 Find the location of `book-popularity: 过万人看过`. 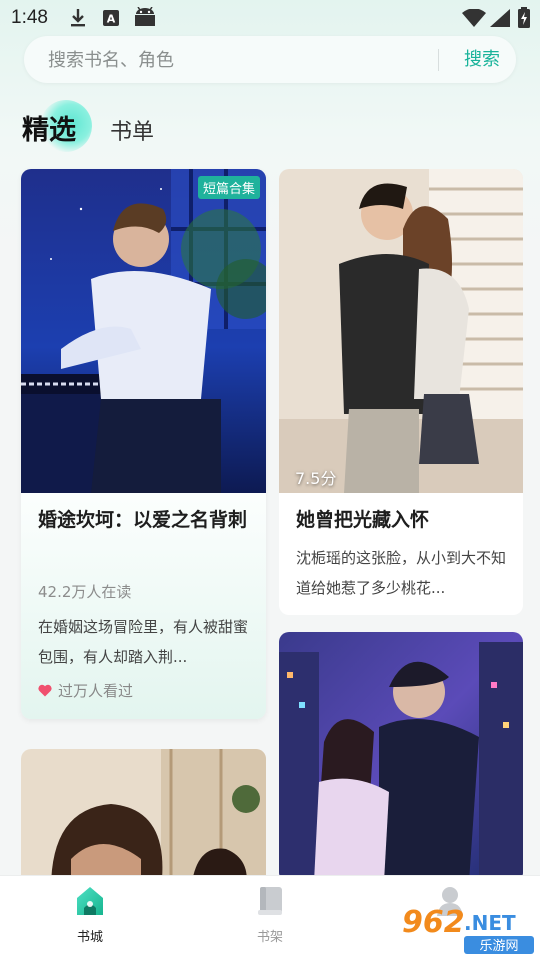

book-popularity: 过万人看过 is located at coordinates (85, 690).